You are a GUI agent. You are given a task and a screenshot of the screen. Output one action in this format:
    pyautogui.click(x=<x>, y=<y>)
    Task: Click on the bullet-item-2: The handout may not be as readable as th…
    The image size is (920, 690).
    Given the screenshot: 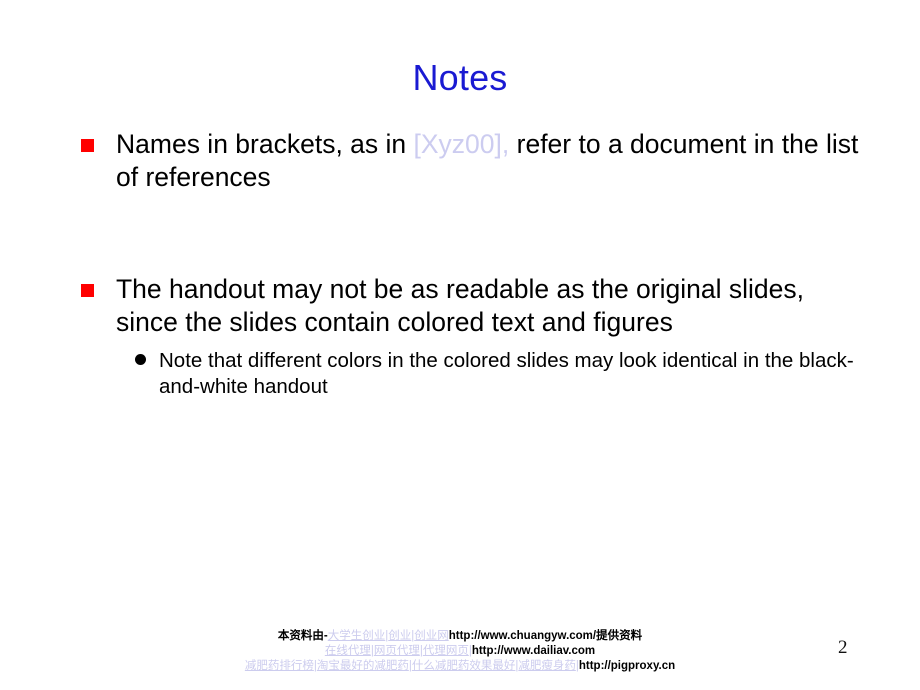 What is the action you would take?
    pyautogui.click(x=473, y=306)
    